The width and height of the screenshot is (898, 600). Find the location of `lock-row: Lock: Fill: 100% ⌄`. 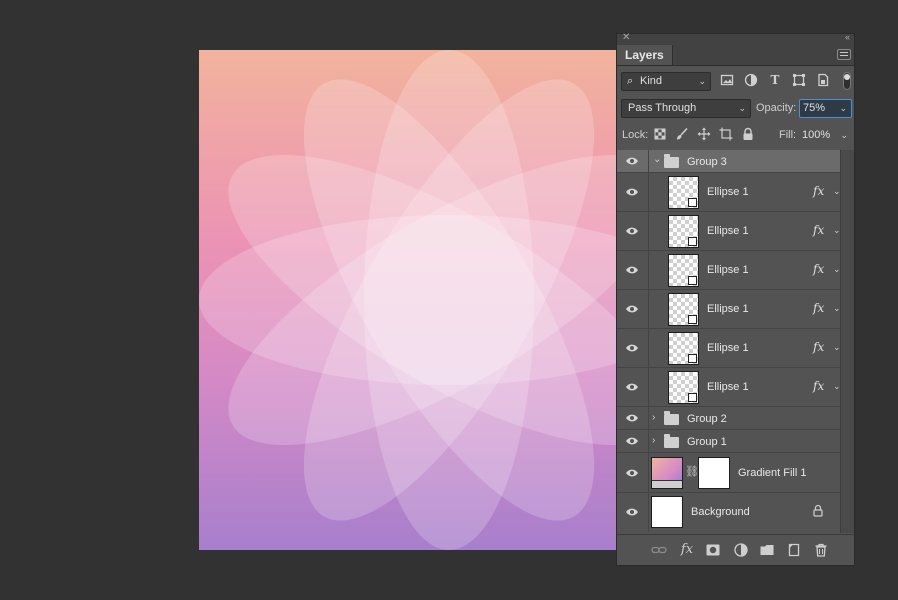

lock-row: Lock: Fill: 100% ⌄ is located at coordinates (735, 136).